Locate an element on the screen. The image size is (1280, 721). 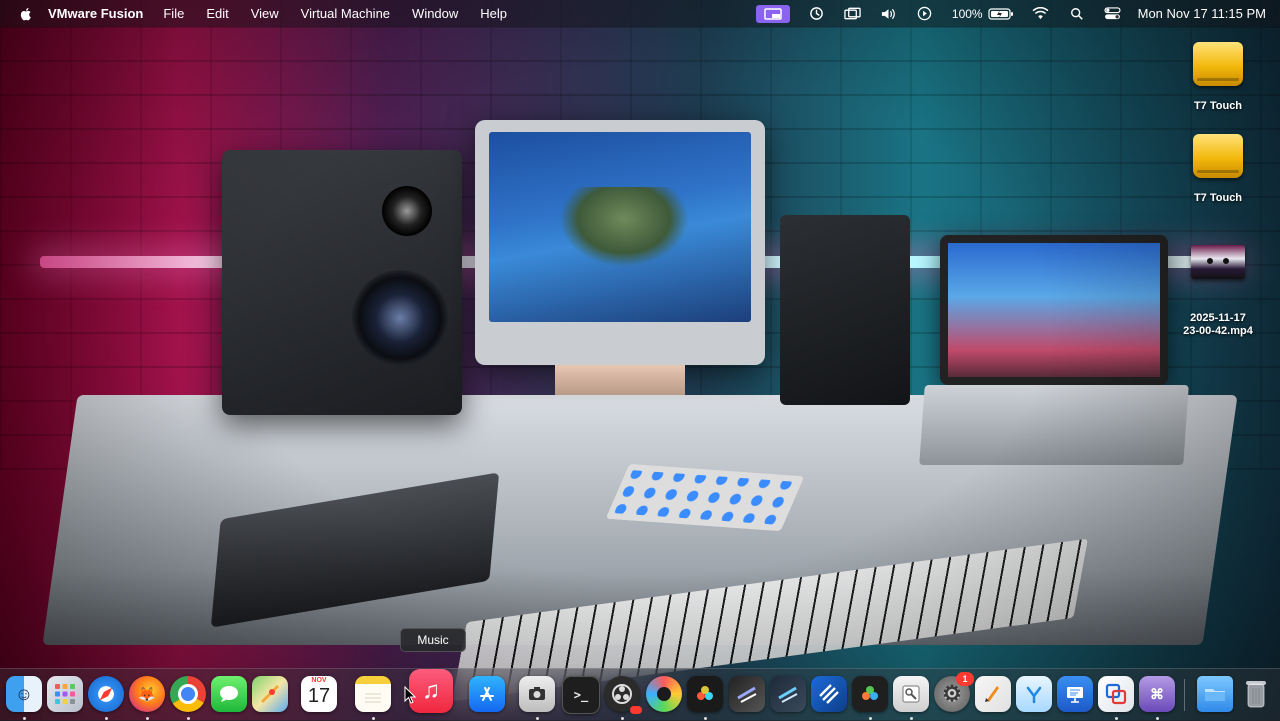
dock-app-app-store is located at coordinates (487, 694).